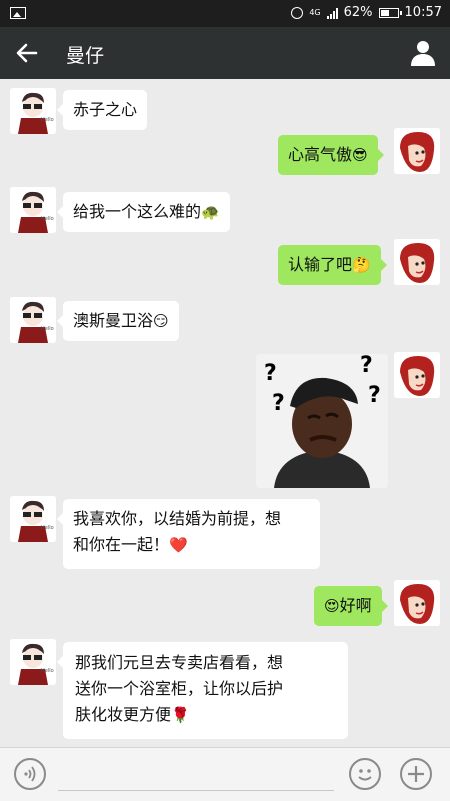  What do you see at coordinates (320, 154) in the screenshot?
I see `message-text: 心高气傲` at bounding box center [320, 154].